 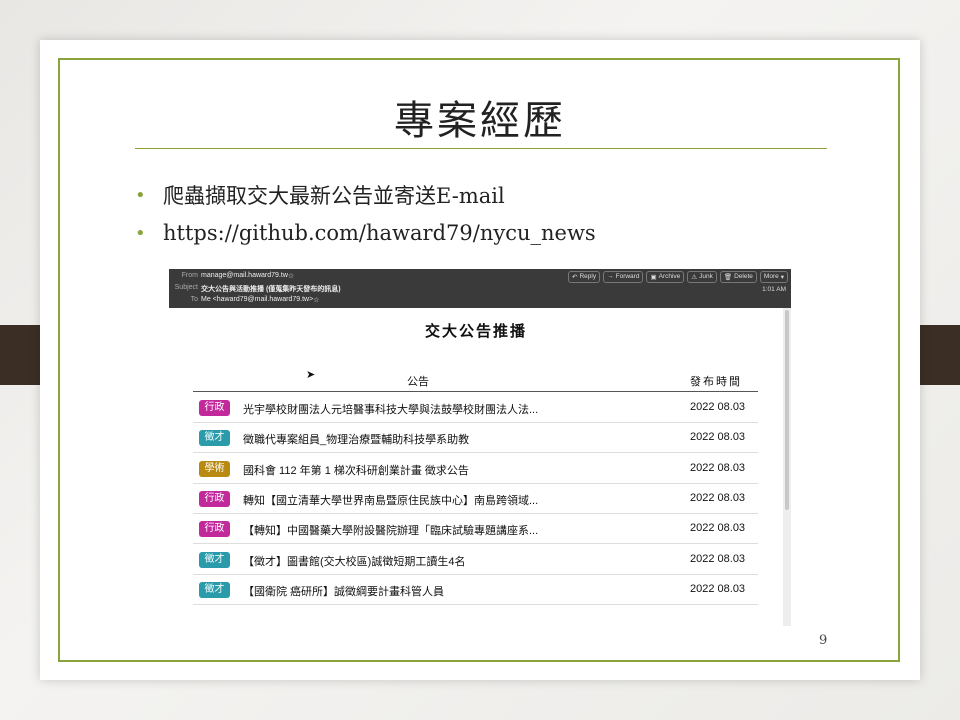 What do you see at coordinates (354, 561) in the screenshot?
I see `notice-link: 【徵才】圖書館(交大校區)誠徵短期工讀生4名` at bounding box center [354, 561].